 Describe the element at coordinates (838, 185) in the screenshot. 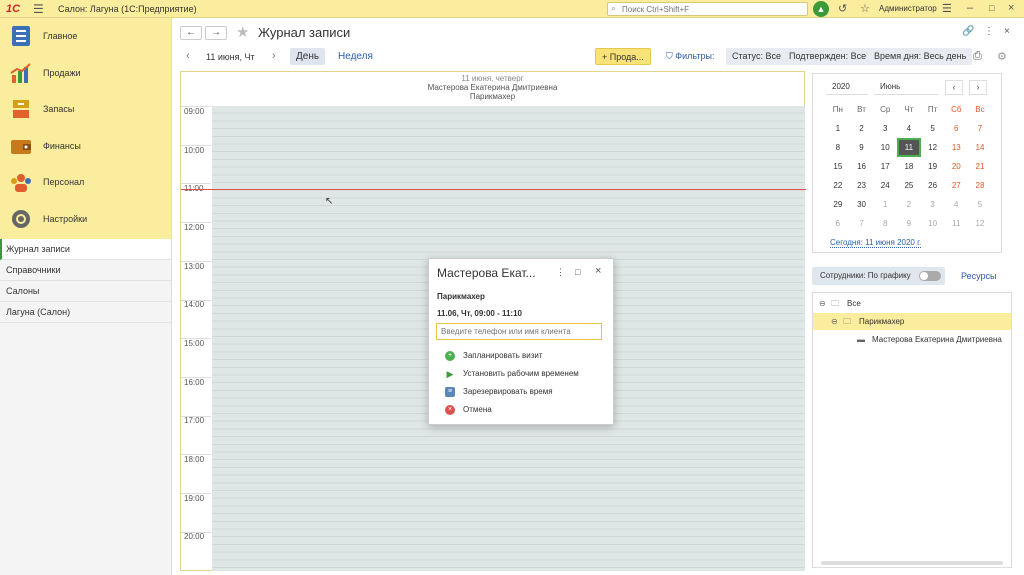

I see `calendar-day: 22` at that location.